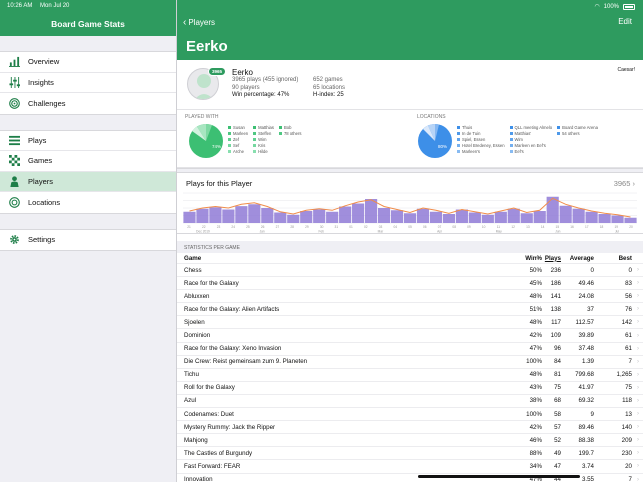 The image size is (643, 482). I want to click on back-label: Players, so click(202, 22).